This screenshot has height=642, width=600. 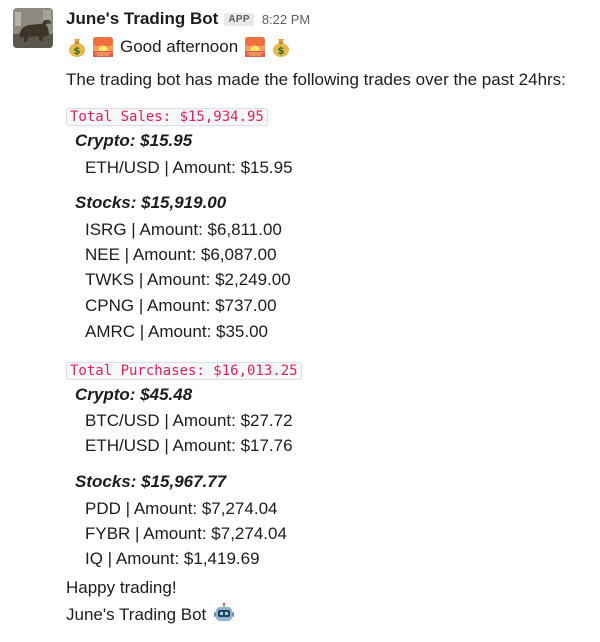 What do you see at coordinates (172, 558) in the screenshot?
I see `purchases-stock-item: IQ | Amount: $1,419.69` at bounding box center [172, 558].